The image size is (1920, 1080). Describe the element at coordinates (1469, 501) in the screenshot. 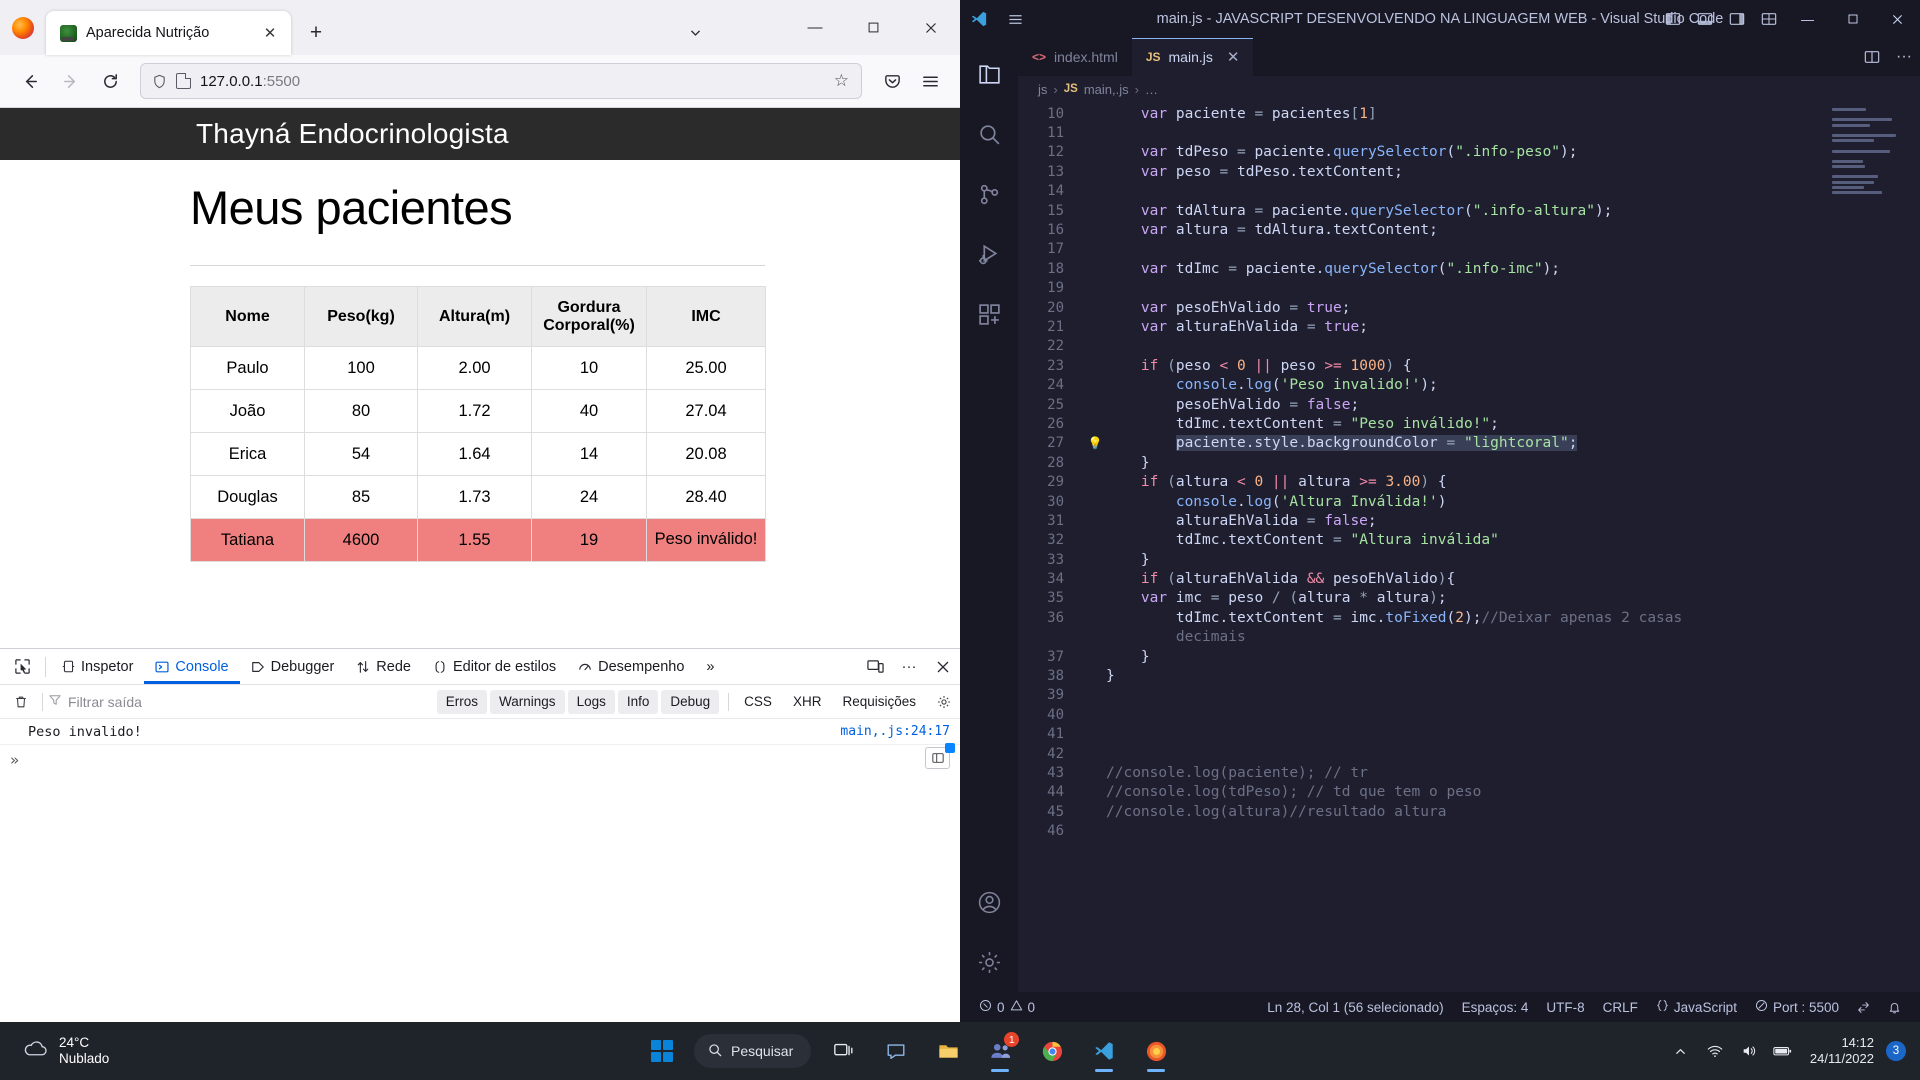

I see `code-line: 30 console.log('Altura Inválida!')` at that location.